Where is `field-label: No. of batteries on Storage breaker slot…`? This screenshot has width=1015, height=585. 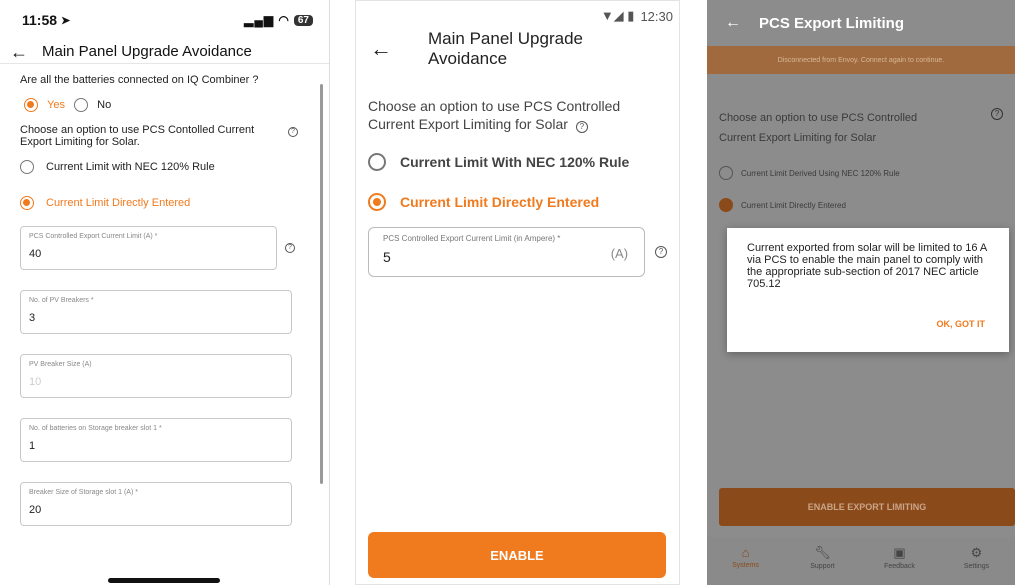
field-label: No. of batteries on Storage breaker slot… is located at coordinates (95, 428).